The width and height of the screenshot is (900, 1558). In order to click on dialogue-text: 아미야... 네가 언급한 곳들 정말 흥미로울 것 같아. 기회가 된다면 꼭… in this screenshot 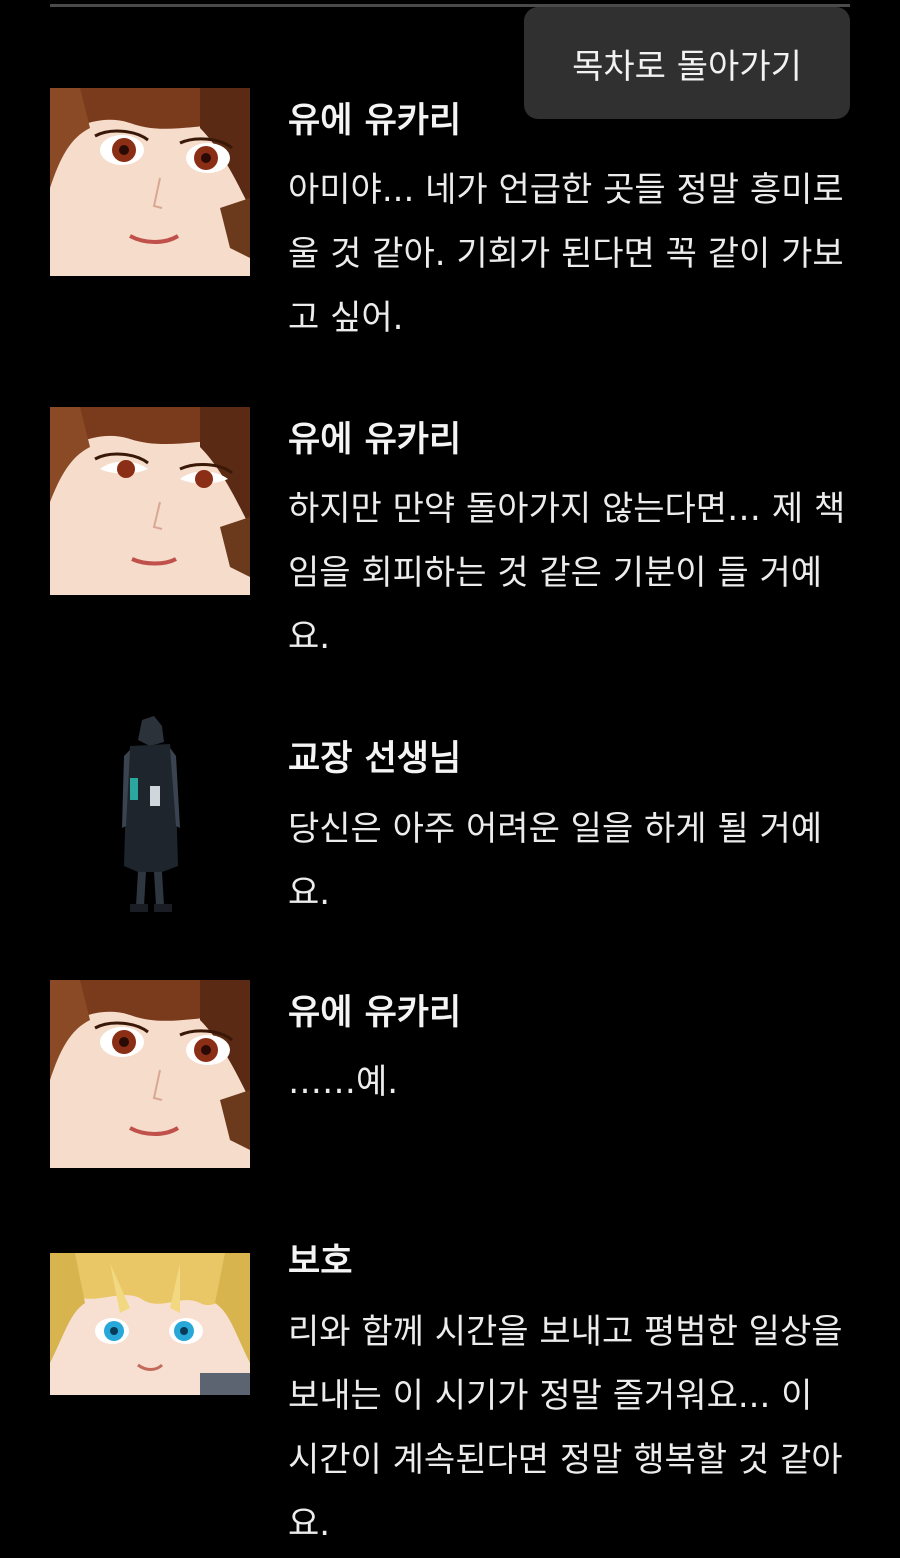, I will do `click(566, 254)`.